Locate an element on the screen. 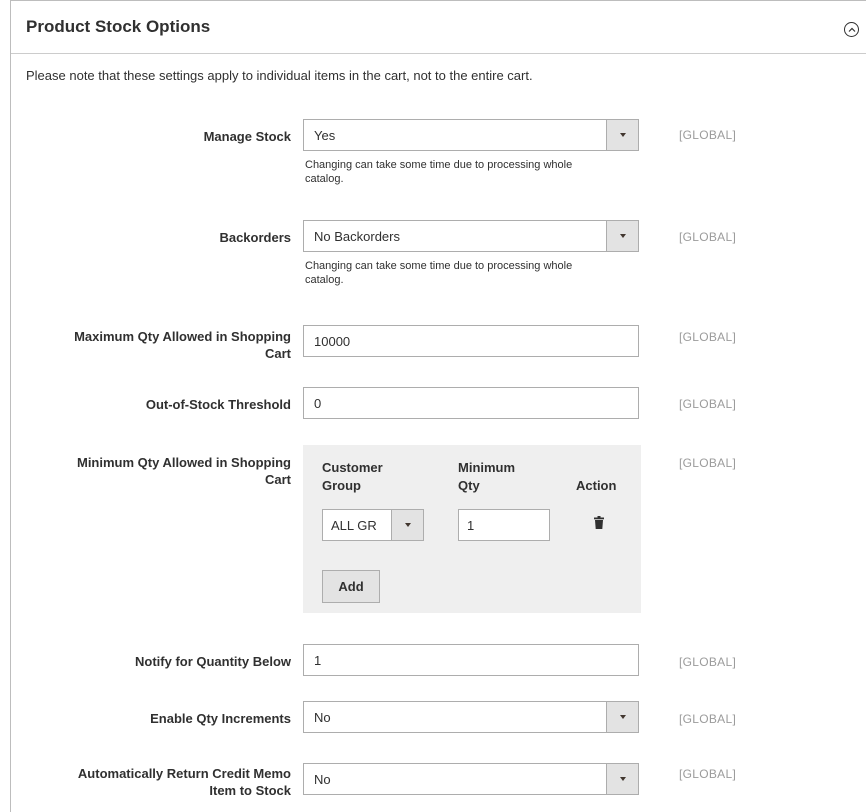 The image size is (866, 812). backorders-label: Backorders is located at coordinates (255, 237).